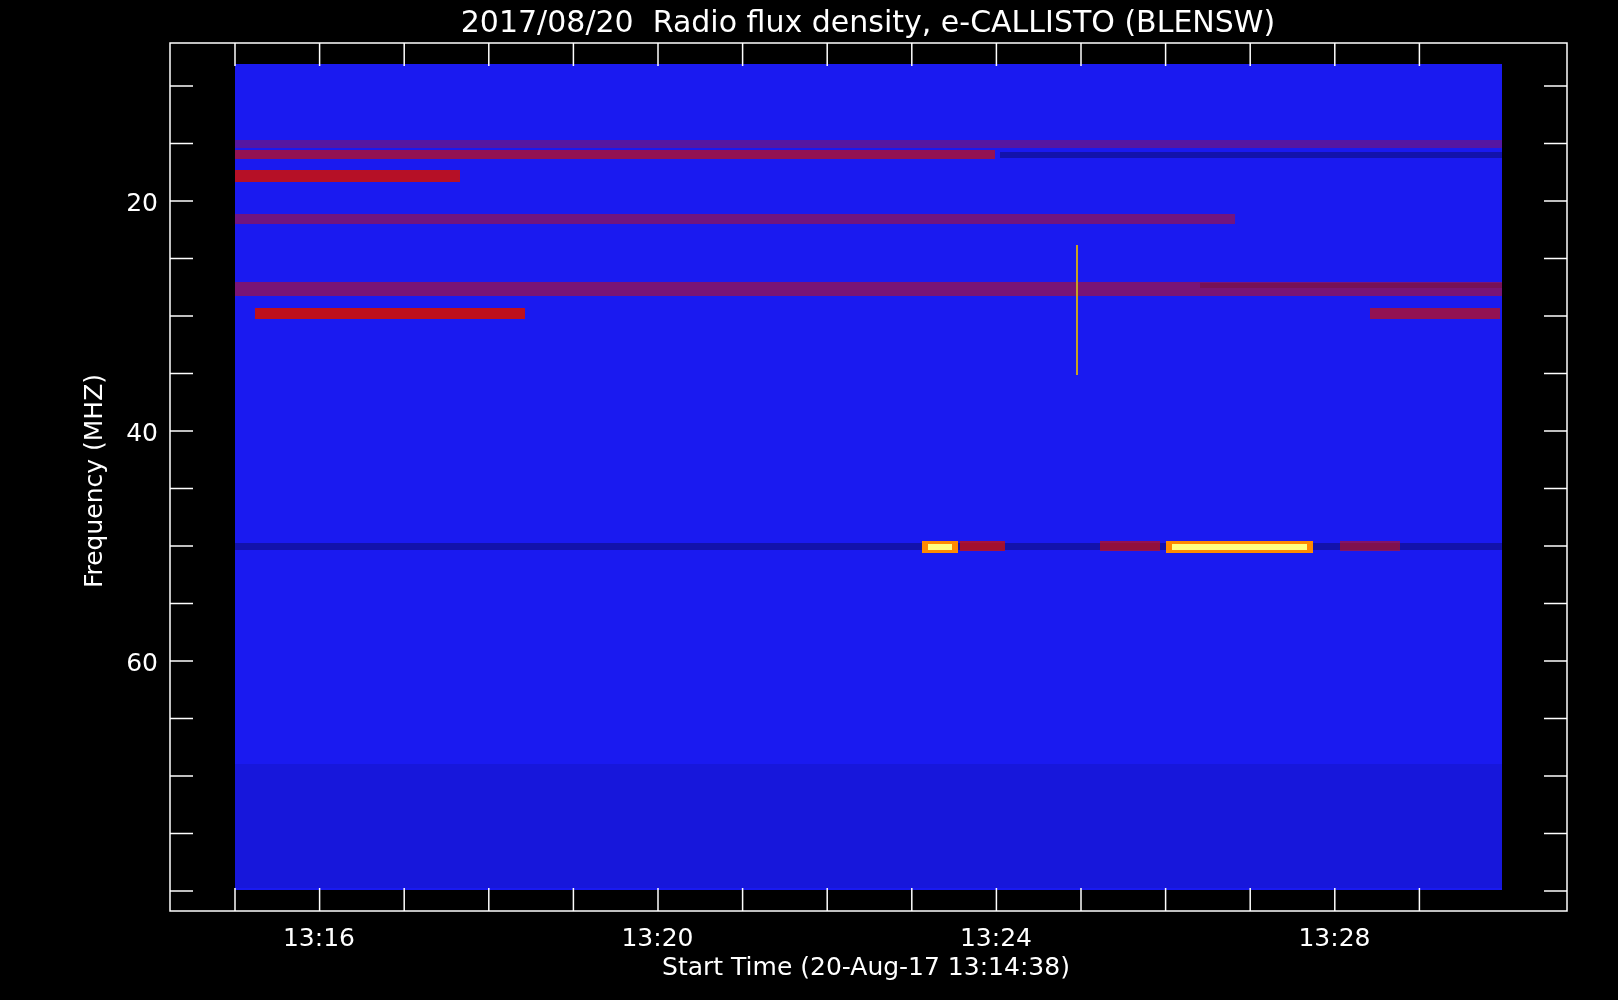 The image size is (1618, 1000). Describe the element at coordinates (996, 937) in the screenshot. I see `x-tick-label: 13:24` at that location.